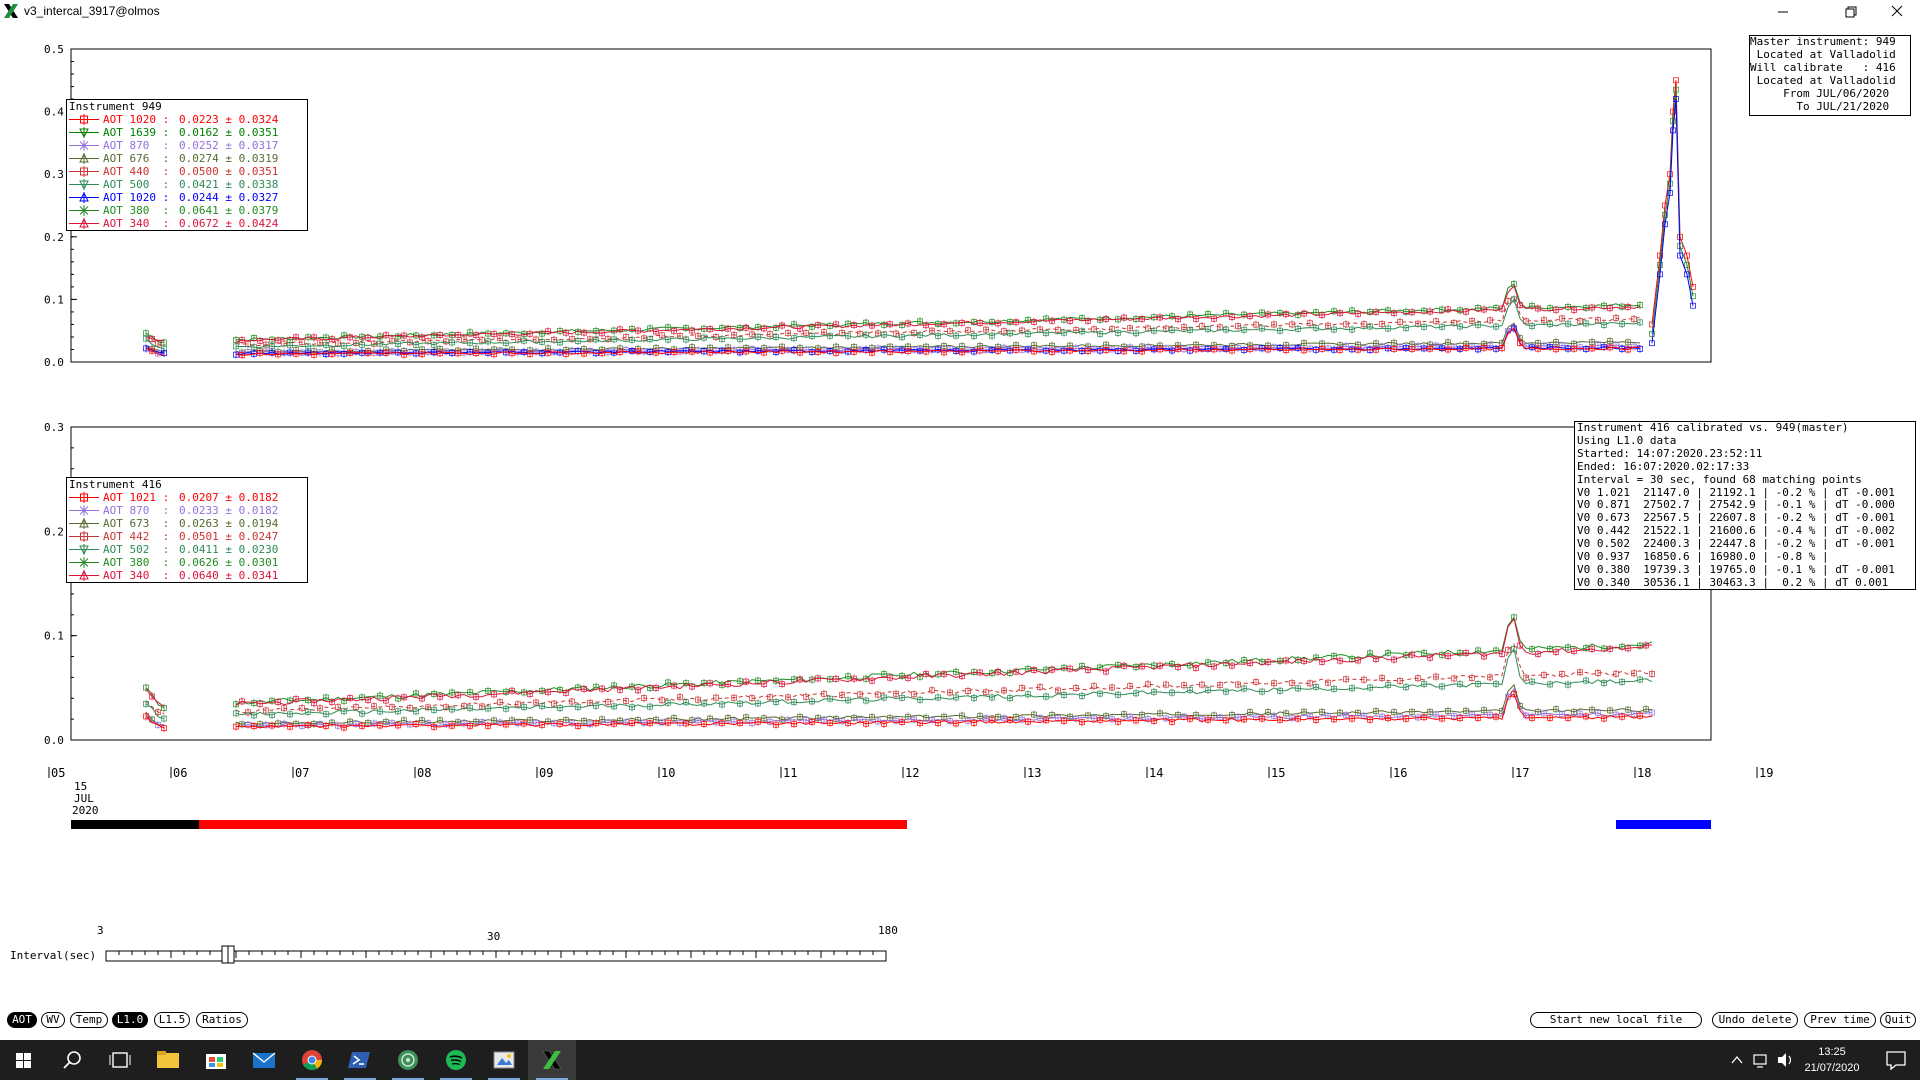 This screenshot has height=1084, width=1920. I want to click on start-new-local-file-button: Start new local file, so click(1616, 1020).